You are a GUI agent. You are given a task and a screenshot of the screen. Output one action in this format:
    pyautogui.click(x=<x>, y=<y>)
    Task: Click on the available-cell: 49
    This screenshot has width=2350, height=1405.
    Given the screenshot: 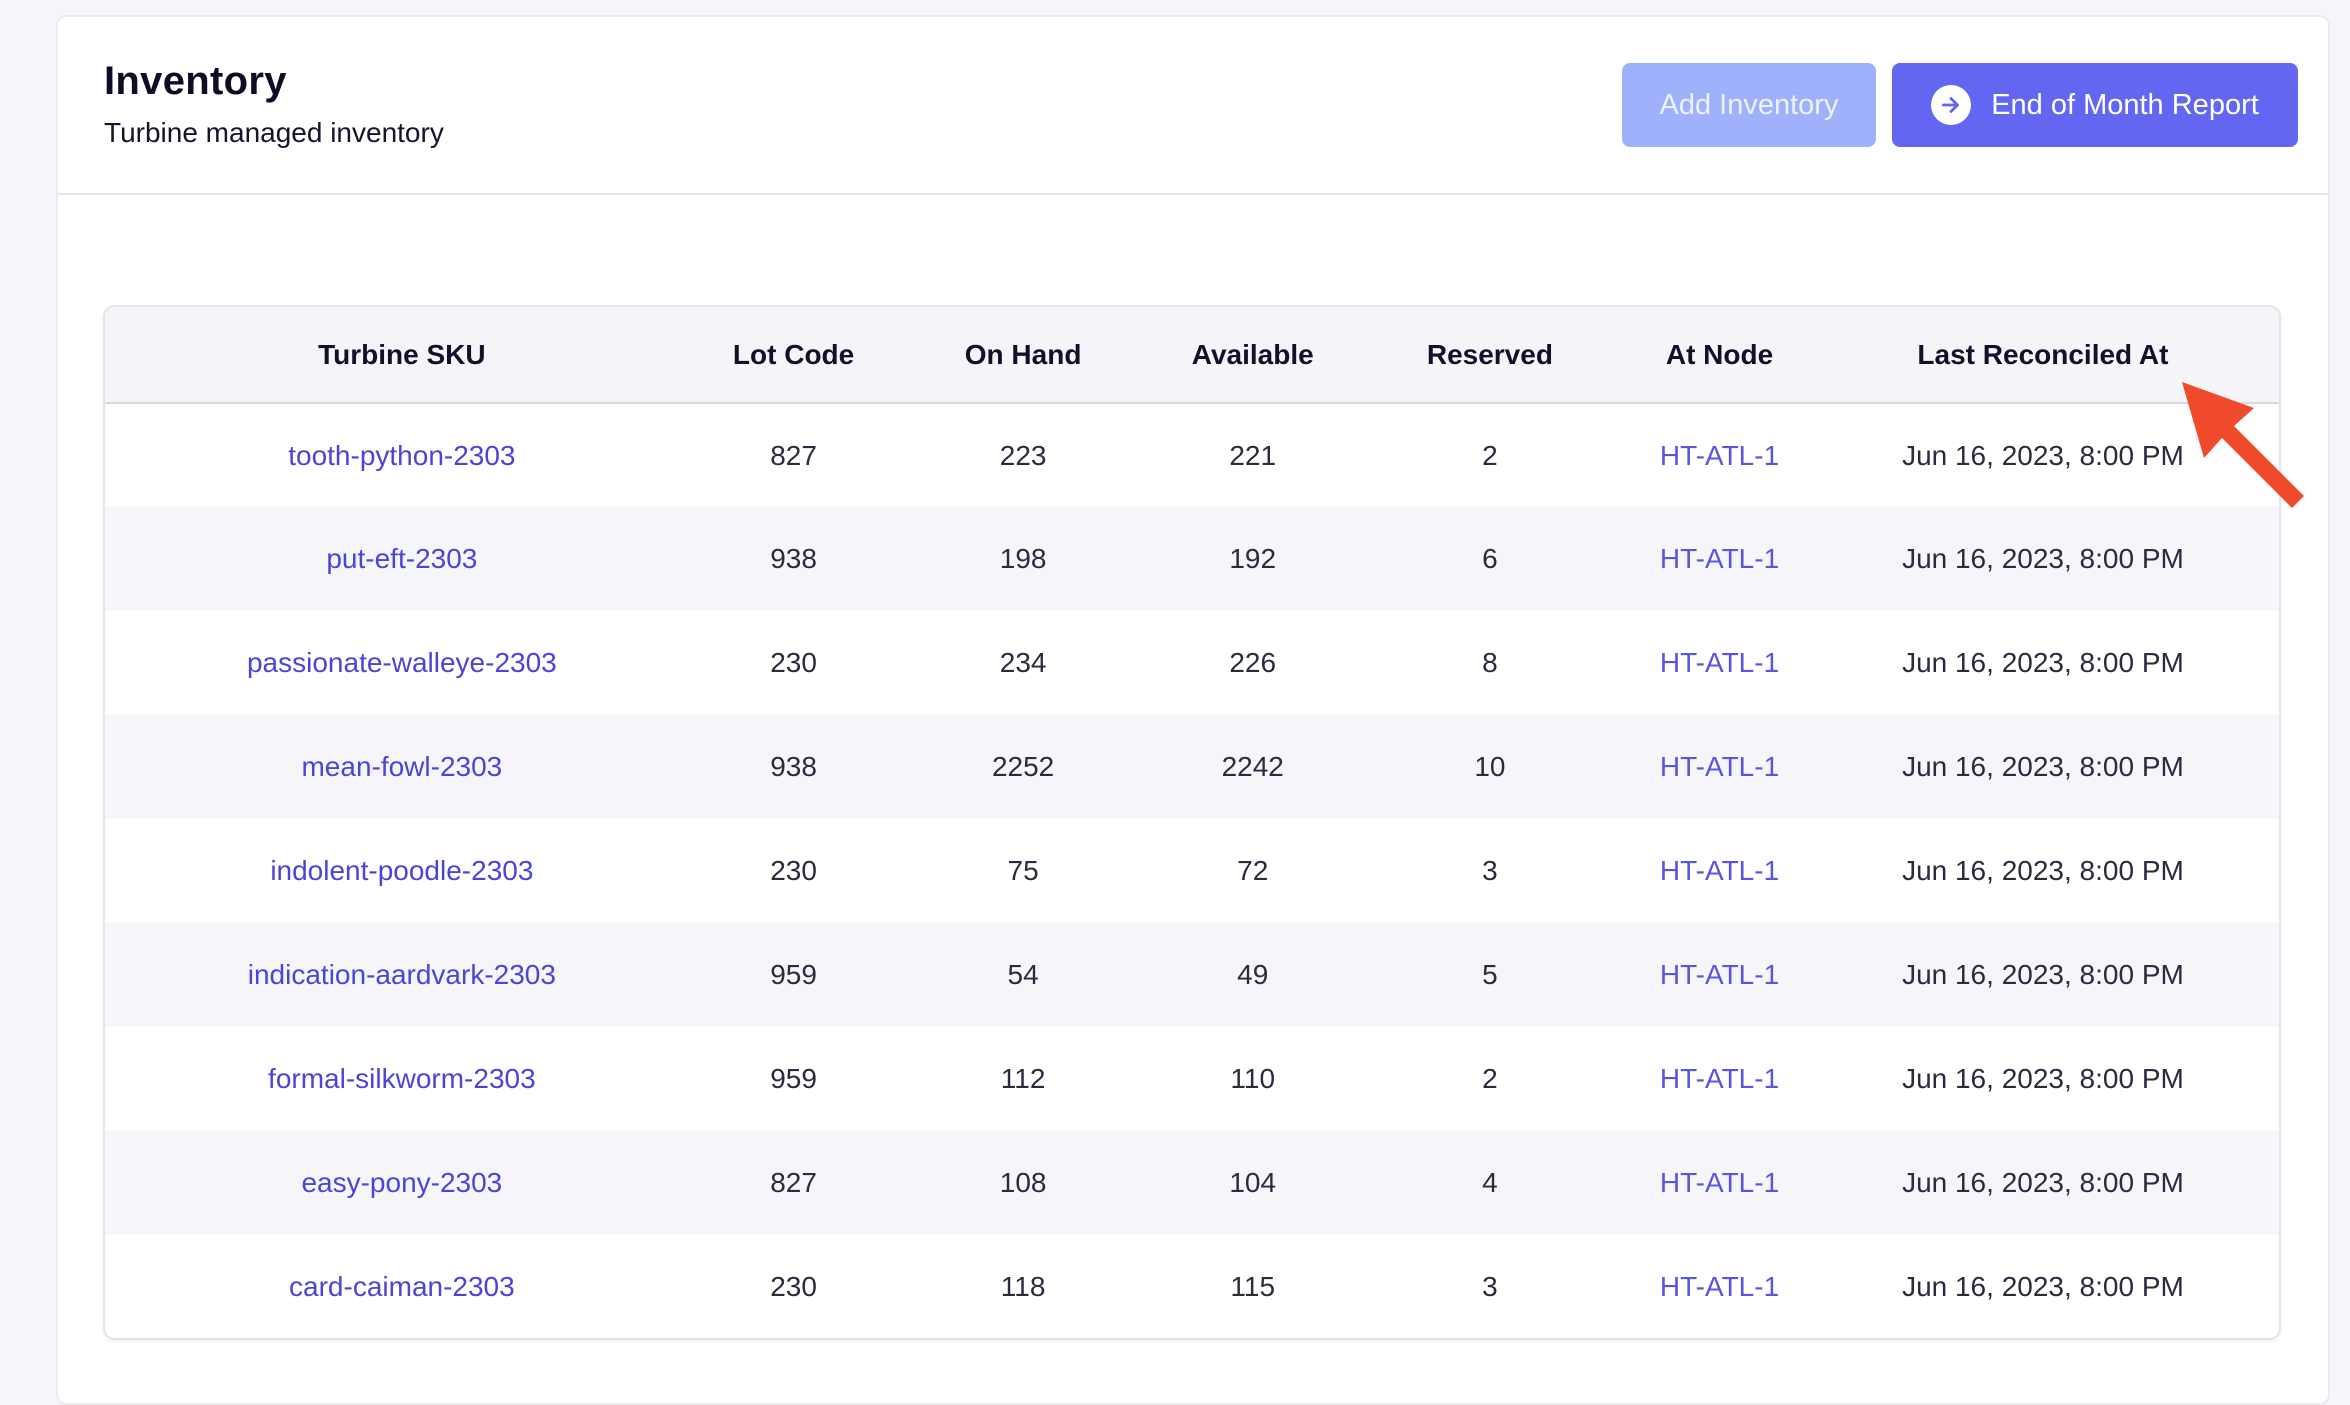 What is the action you would take?
    pyautogui.click(x=1253, y=974)
    